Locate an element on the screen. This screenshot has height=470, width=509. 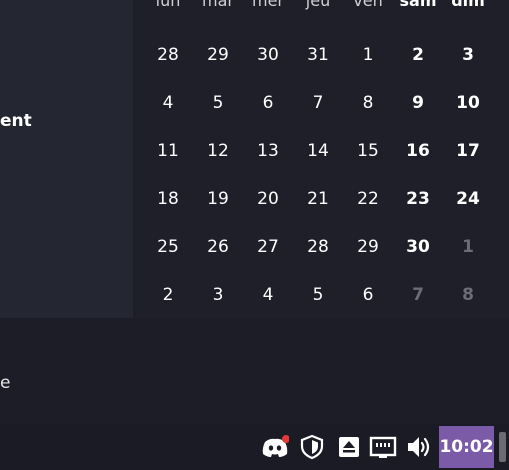
volume-icon is located at coordinates (419, 447).